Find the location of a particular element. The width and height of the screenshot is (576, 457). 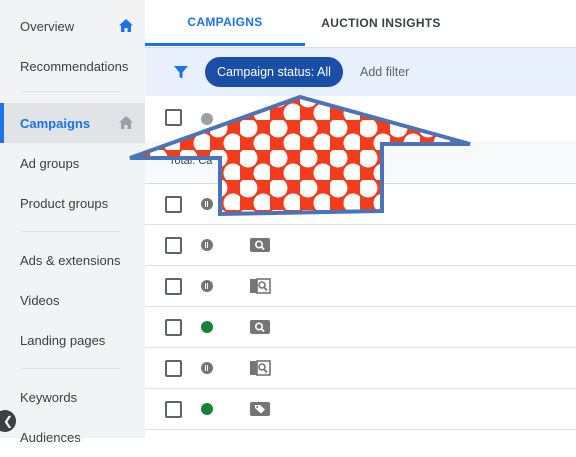

sidebar-item-recommendations: Recommendations is located at coordinates (72, 66).